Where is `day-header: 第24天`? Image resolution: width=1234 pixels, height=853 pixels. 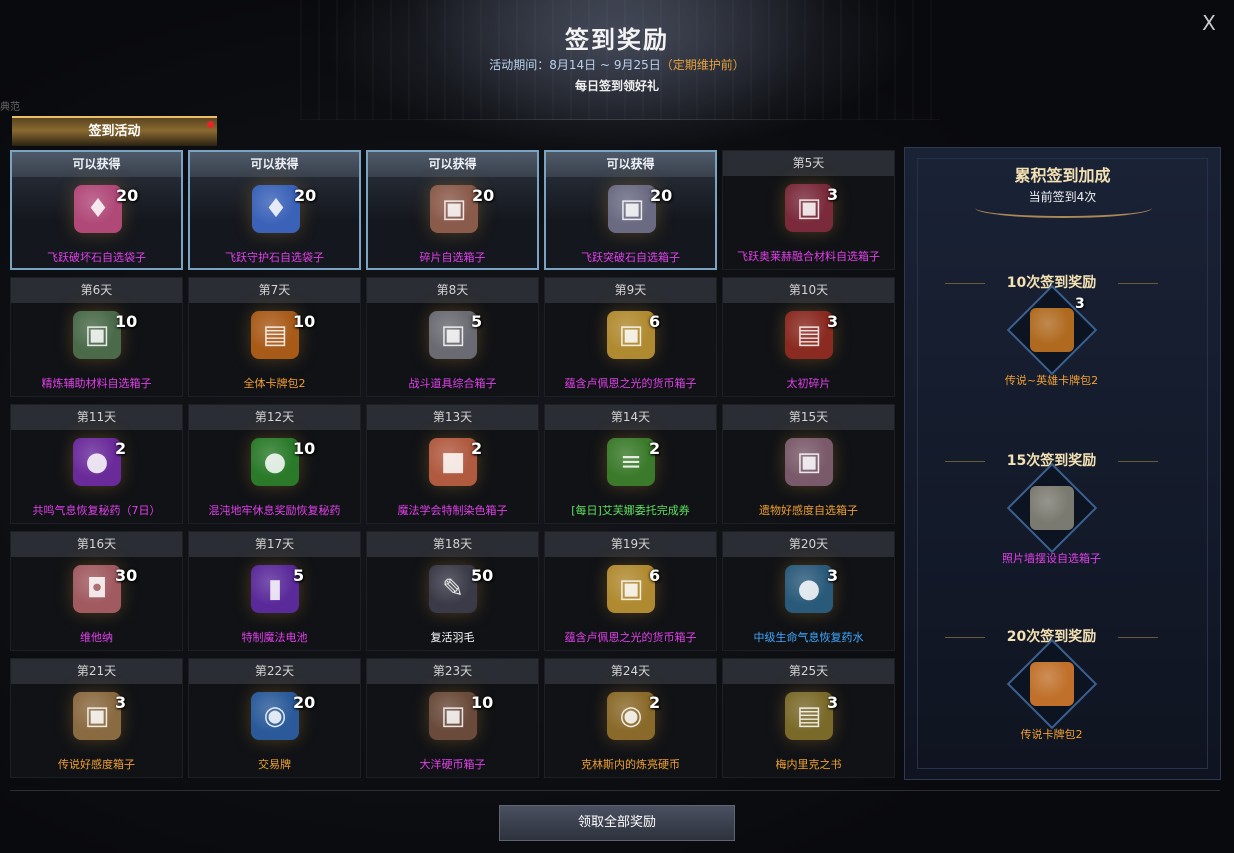
day-header: 第24天 is located at coordinates (630, 671).